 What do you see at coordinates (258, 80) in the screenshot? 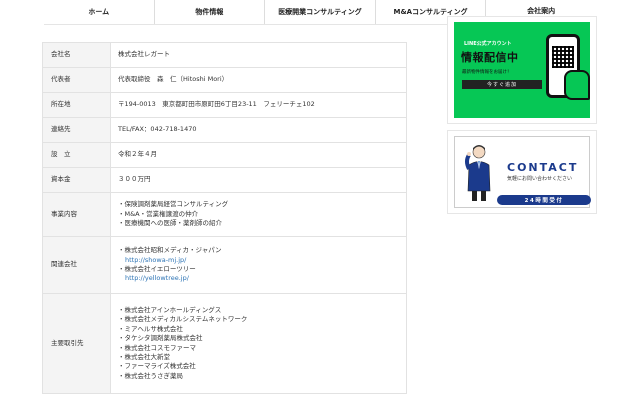
I see `representative: 代表取締役 森 仁（Hitoshi Mori）` at bounding box center [258, 80].